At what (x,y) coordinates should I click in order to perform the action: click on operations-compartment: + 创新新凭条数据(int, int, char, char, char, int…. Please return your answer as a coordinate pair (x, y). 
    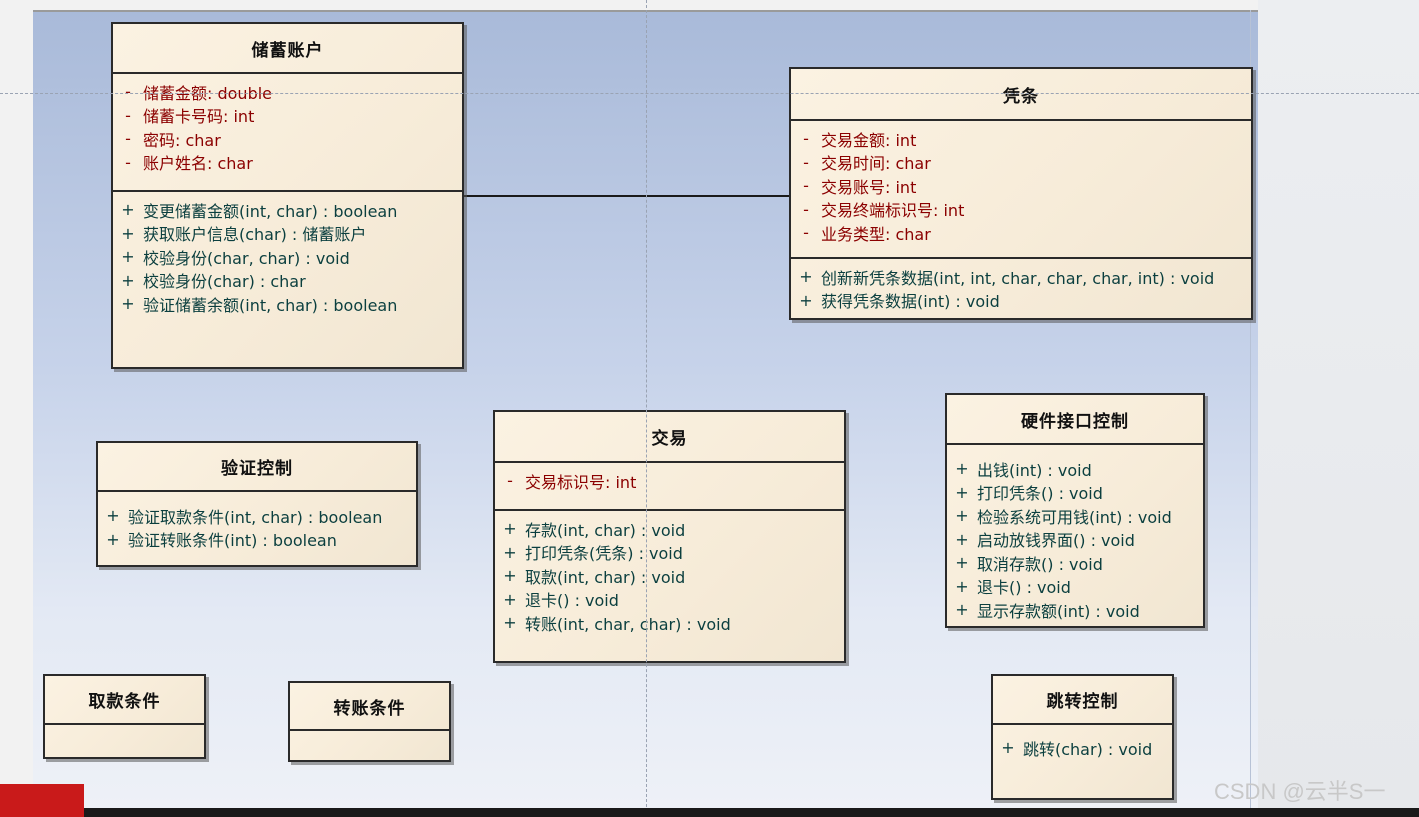
    Looking at the image, I should click on (1021, 287).